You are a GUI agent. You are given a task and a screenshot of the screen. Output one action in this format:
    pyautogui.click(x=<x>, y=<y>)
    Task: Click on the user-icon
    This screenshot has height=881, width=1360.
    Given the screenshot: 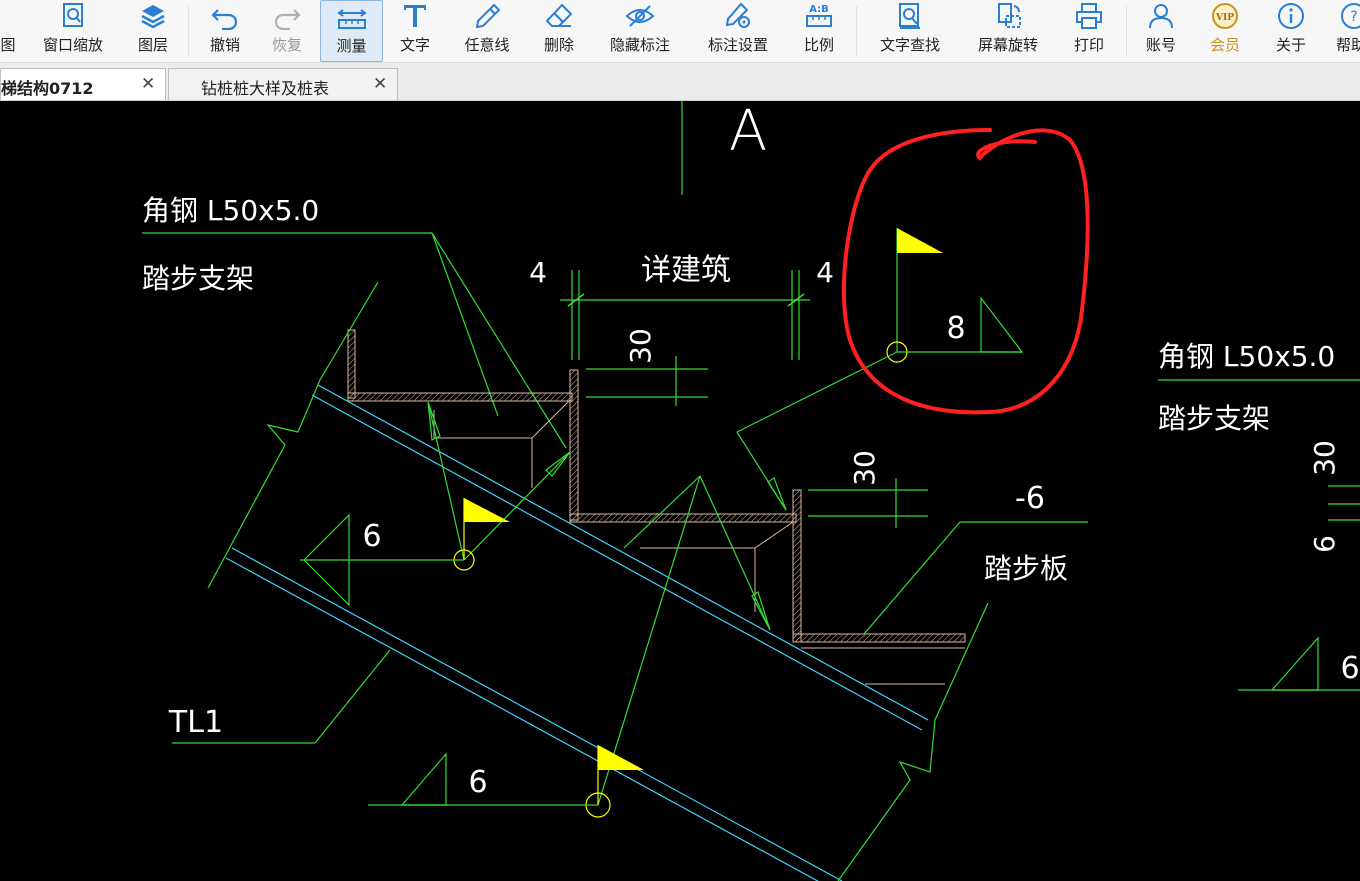 What is the action you would take?
    pyautogui.click(x=1161, y=16)
    